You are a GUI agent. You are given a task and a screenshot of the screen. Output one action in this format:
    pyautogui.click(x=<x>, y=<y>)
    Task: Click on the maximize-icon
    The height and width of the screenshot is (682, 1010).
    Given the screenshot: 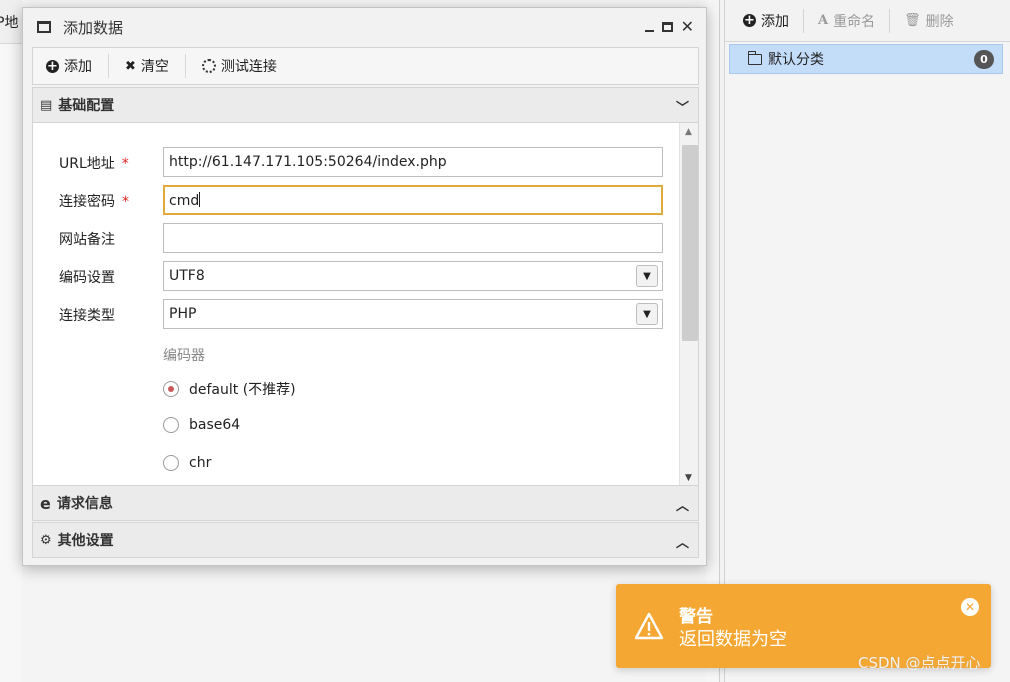 What is the action you would take?
    pyautogui.click(x=667, y=26)
    